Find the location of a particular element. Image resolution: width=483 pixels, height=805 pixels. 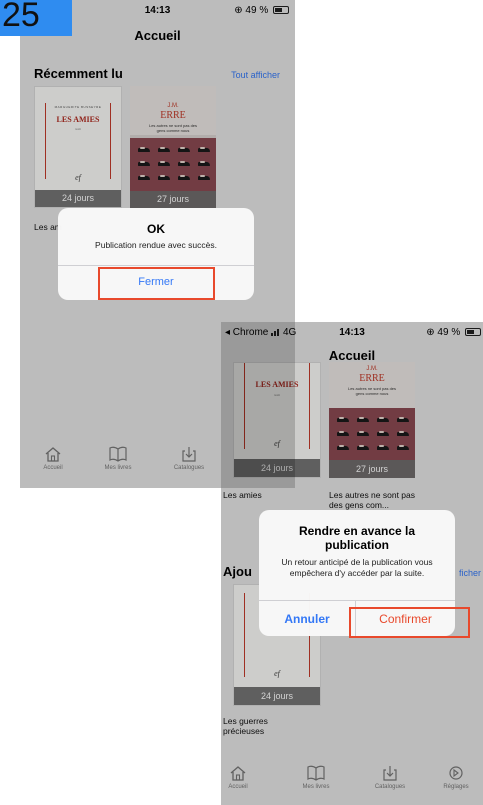

alert-message: Publication rendue avec succès. is located at coordinates (156, 245).